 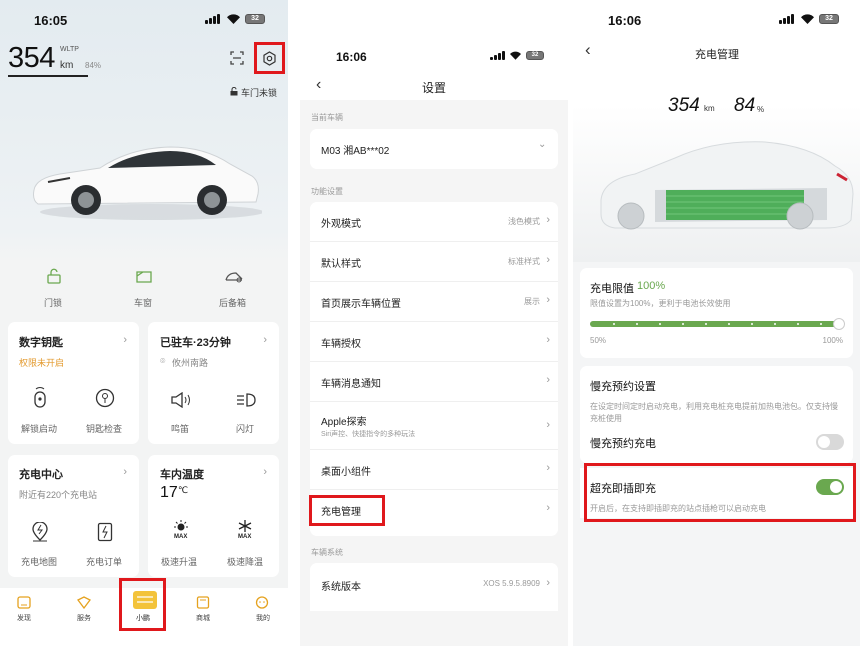 I want to click on digital-key-card: 数字钥匙 › 权限未开启 解锁启动 钥匙检查, so click(x=73, y=383).